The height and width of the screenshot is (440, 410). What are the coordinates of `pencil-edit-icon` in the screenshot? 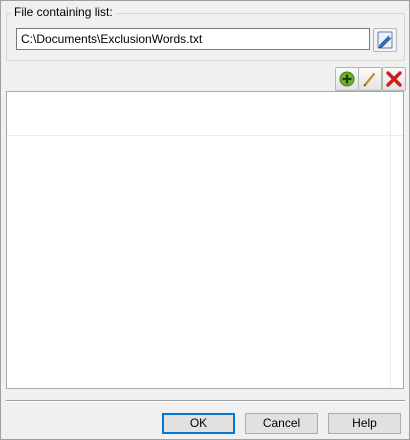 It's located at (385, 40).